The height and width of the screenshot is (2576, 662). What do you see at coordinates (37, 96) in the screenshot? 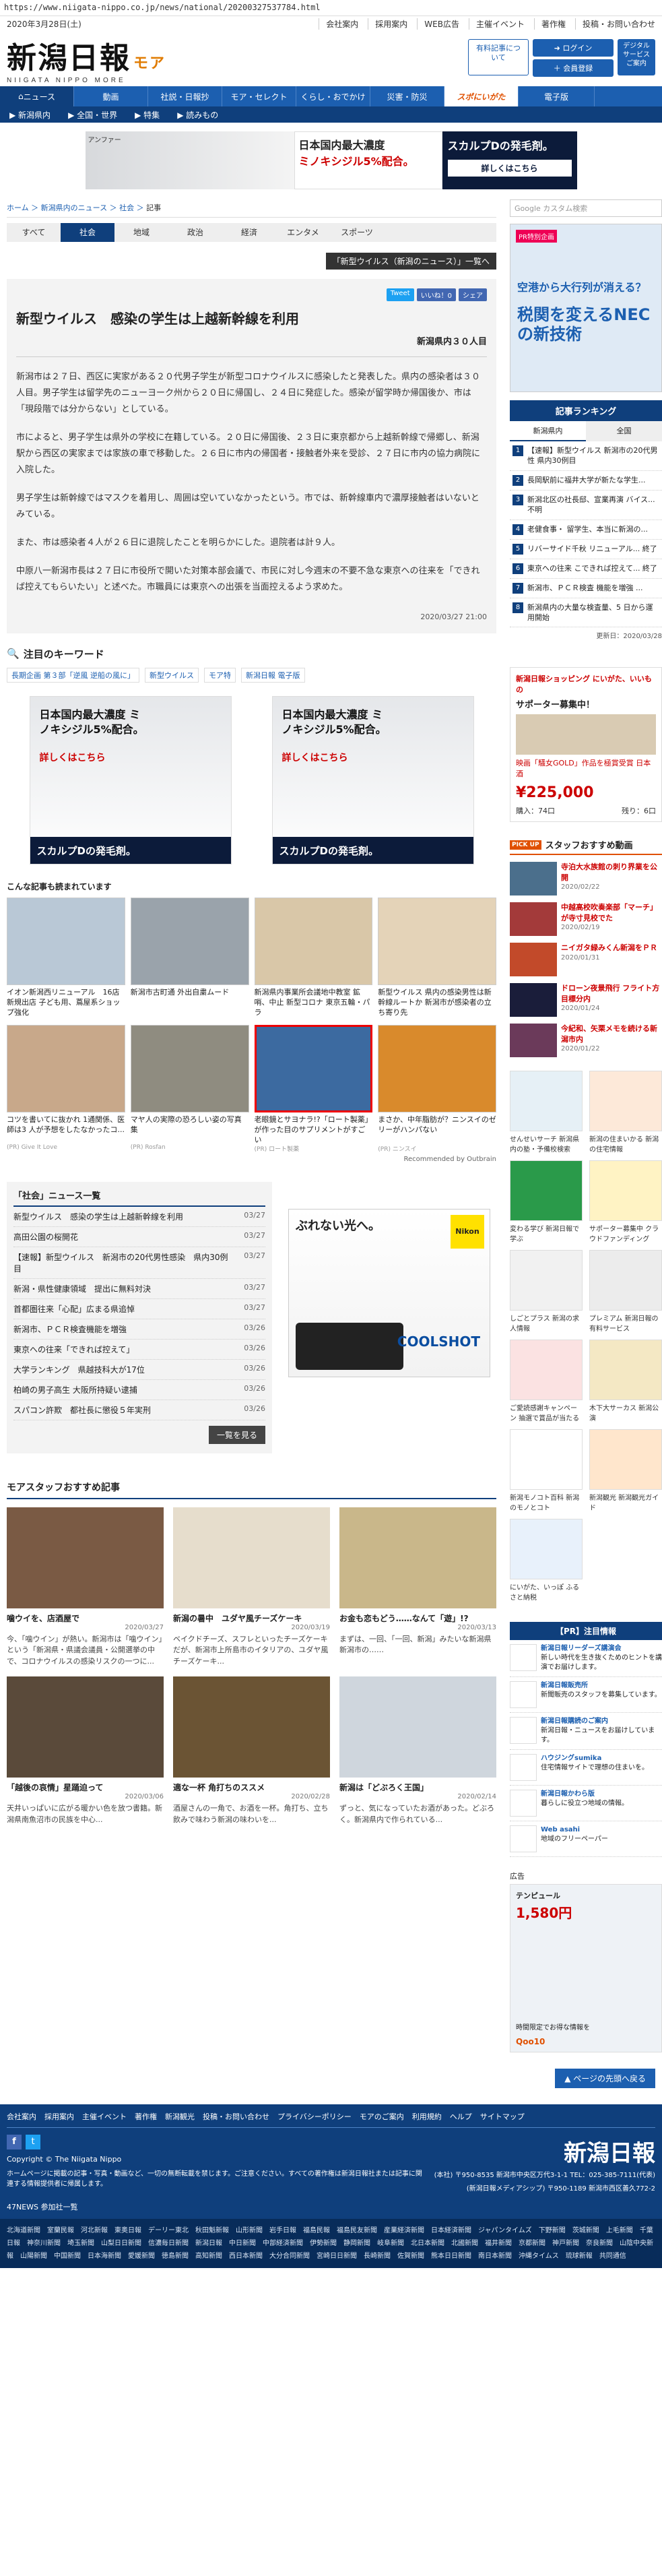
I see `nav-news: ⌂ ニュース` at bounding box center [37, 96].